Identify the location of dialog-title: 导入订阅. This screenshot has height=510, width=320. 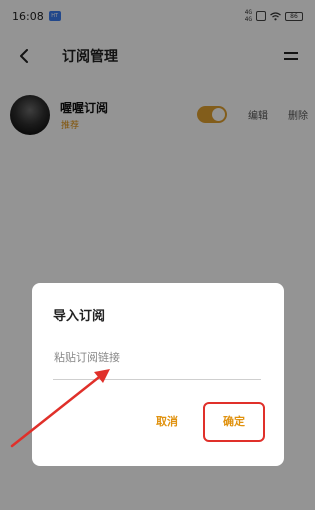
(79, 316).